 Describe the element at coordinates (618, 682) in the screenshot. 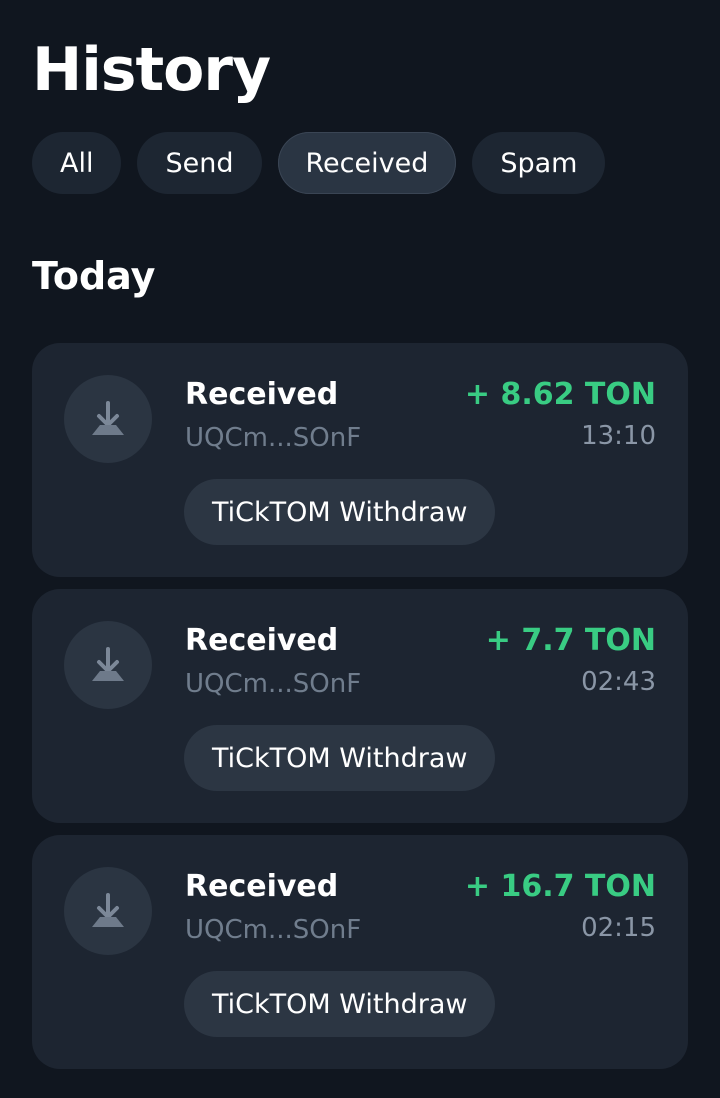

I see `transaction-time: 02:43` at that location.